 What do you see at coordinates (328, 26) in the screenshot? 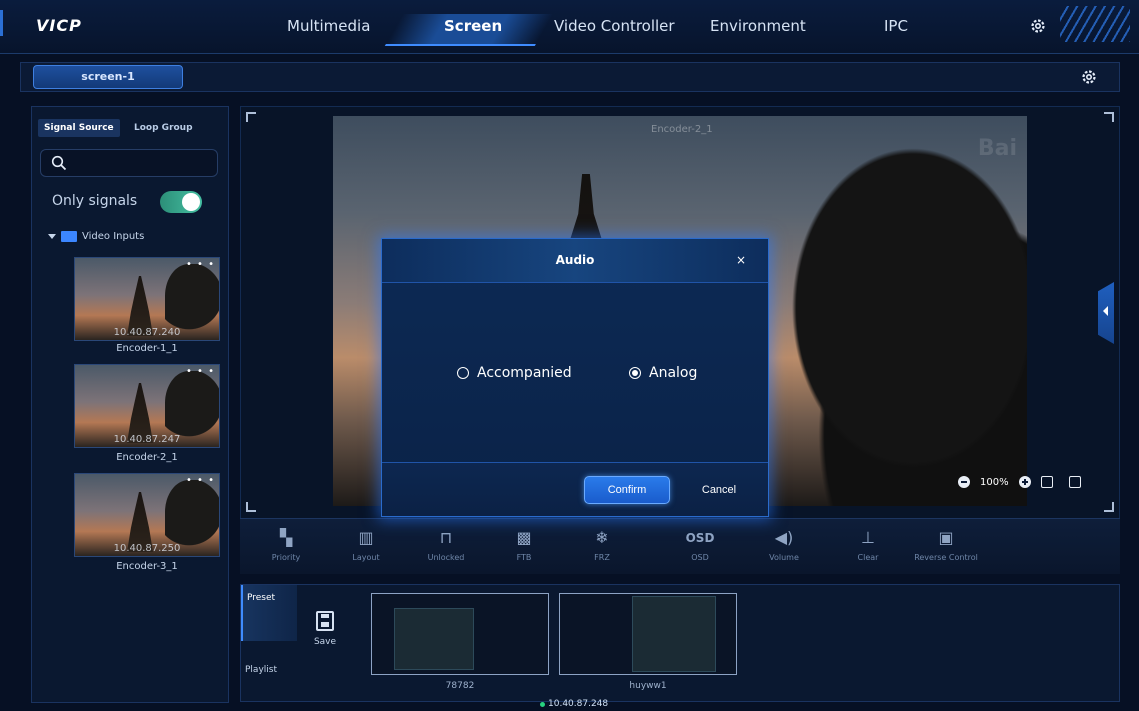
I see `nav-multimedia: Multimedia` at bounding box center [328, 26].